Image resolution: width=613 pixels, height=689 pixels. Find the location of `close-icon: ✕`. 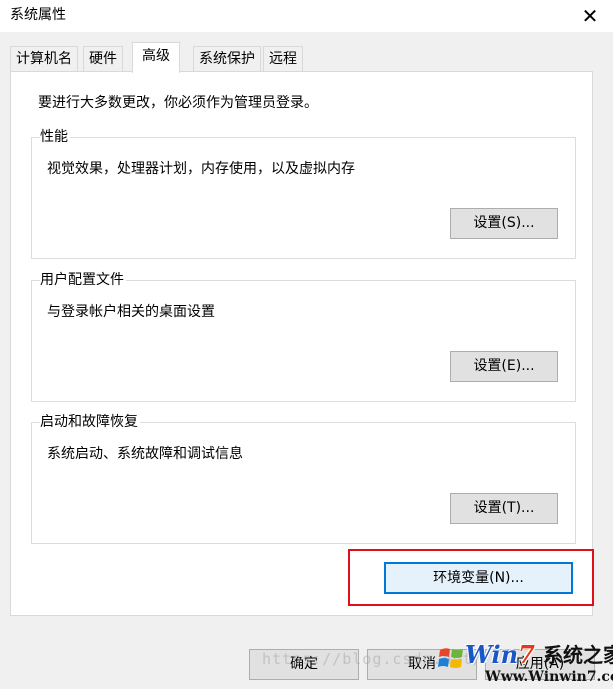

close-icon: ✕ is located at coordinates (590, 16).